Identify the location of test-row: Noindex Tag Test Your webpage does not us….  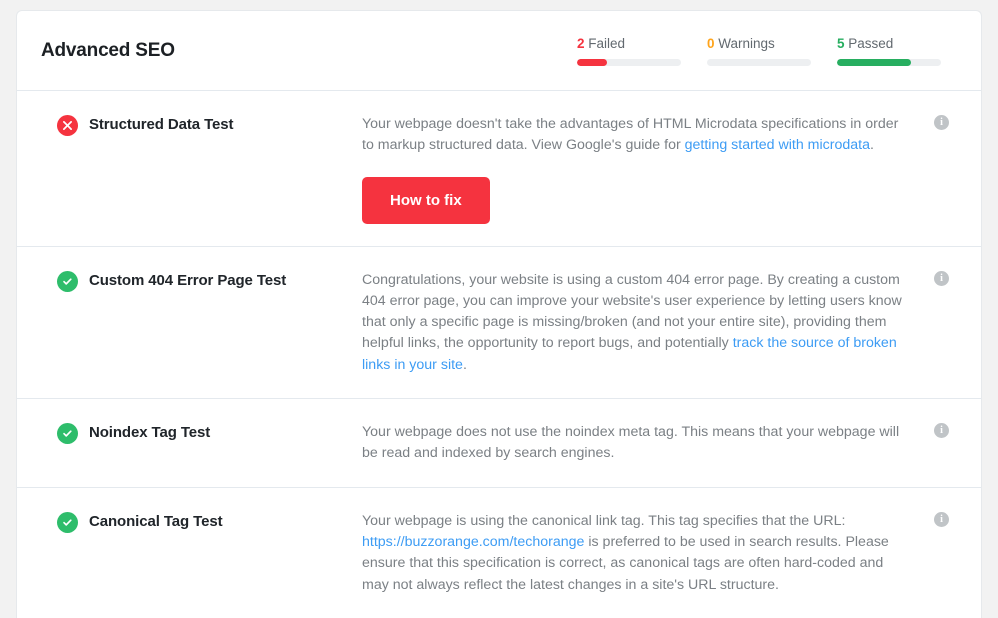
(499, 443).